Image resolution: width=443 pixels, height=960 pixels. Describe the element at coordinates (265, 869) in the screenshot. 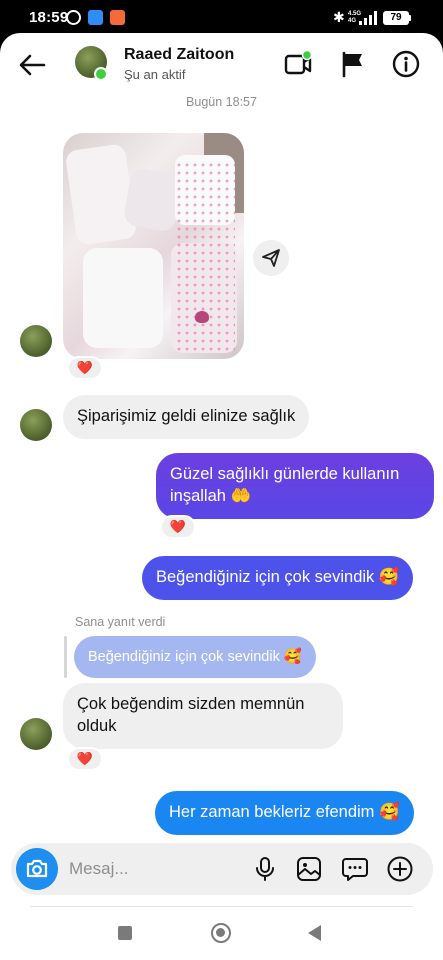

I see `microphone-icon` at that location.